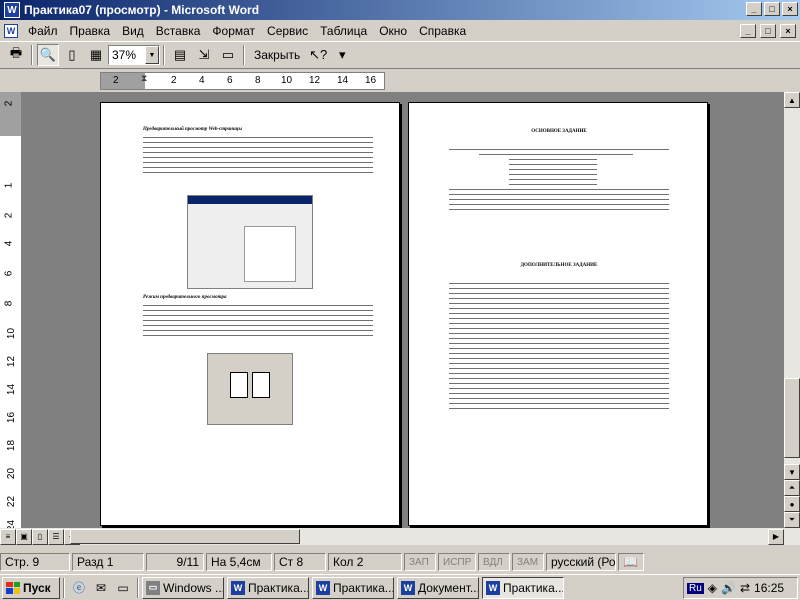 This screenshot has height=600, width=800. Describe the element at coordinates (35, 562) in the screenshot. I see `status-page: Стр. 9` at that location.